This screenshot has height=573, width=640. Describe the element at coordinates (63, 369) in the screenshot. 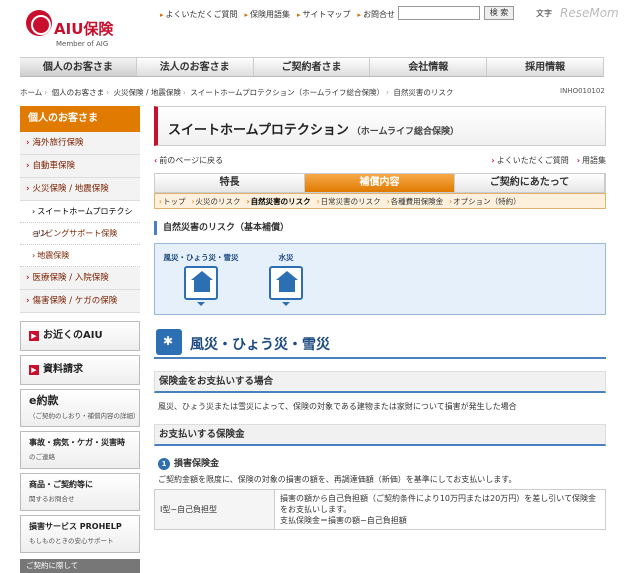

I see `banner-label: 資料請求` at that location.